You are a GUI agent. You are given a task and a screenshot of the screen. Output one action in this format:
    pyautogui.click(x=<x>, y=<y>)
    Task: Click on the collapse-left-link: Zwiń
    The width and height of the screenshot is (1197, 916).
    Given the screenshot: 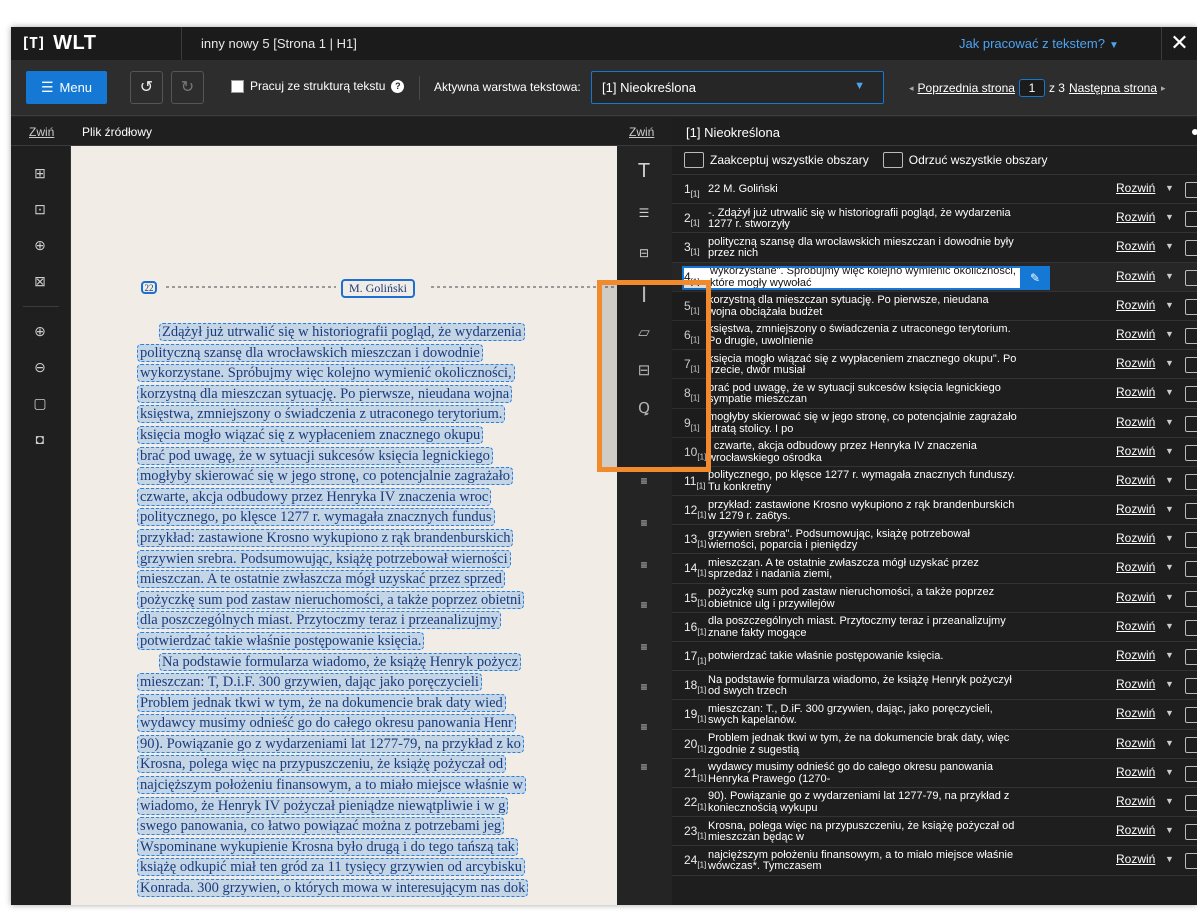 What is the action you would take?
    pyautogui.click(x=41, y=132)
    